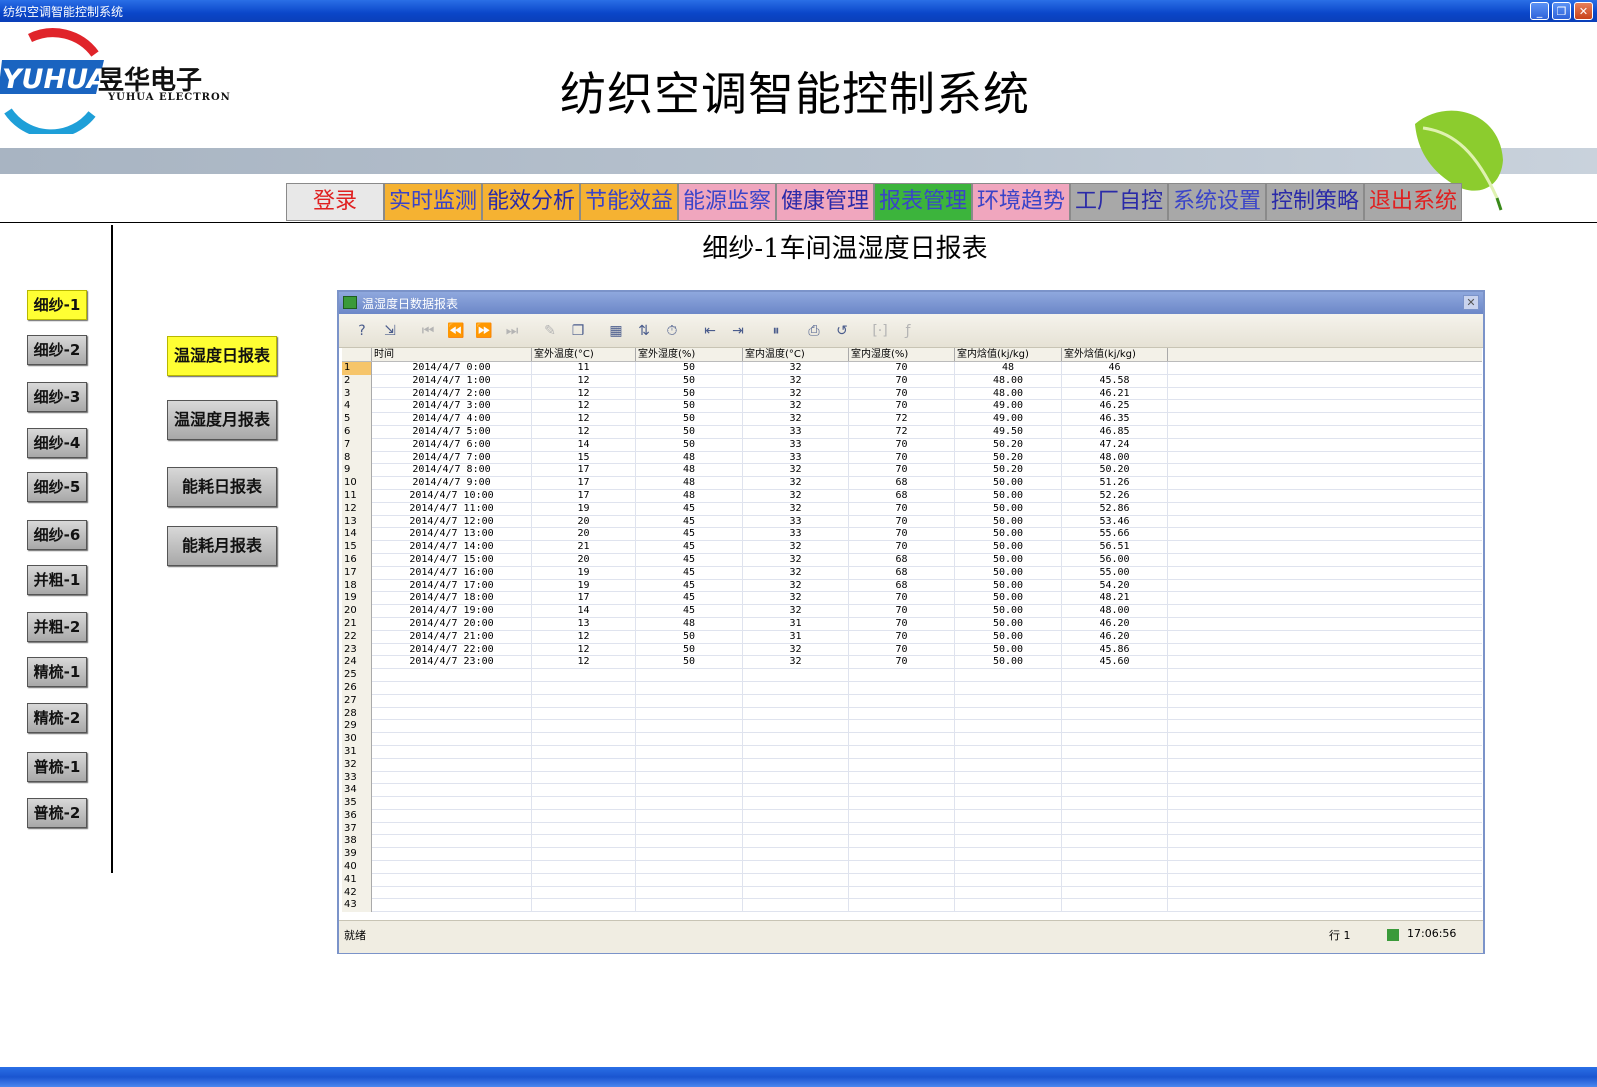 The width and height of the screenshot is (1597, 1087). I want to click on table-row: 9 2014/4/7 8:00 17 48 32 70 50.20 50.20, so click(912, 471).